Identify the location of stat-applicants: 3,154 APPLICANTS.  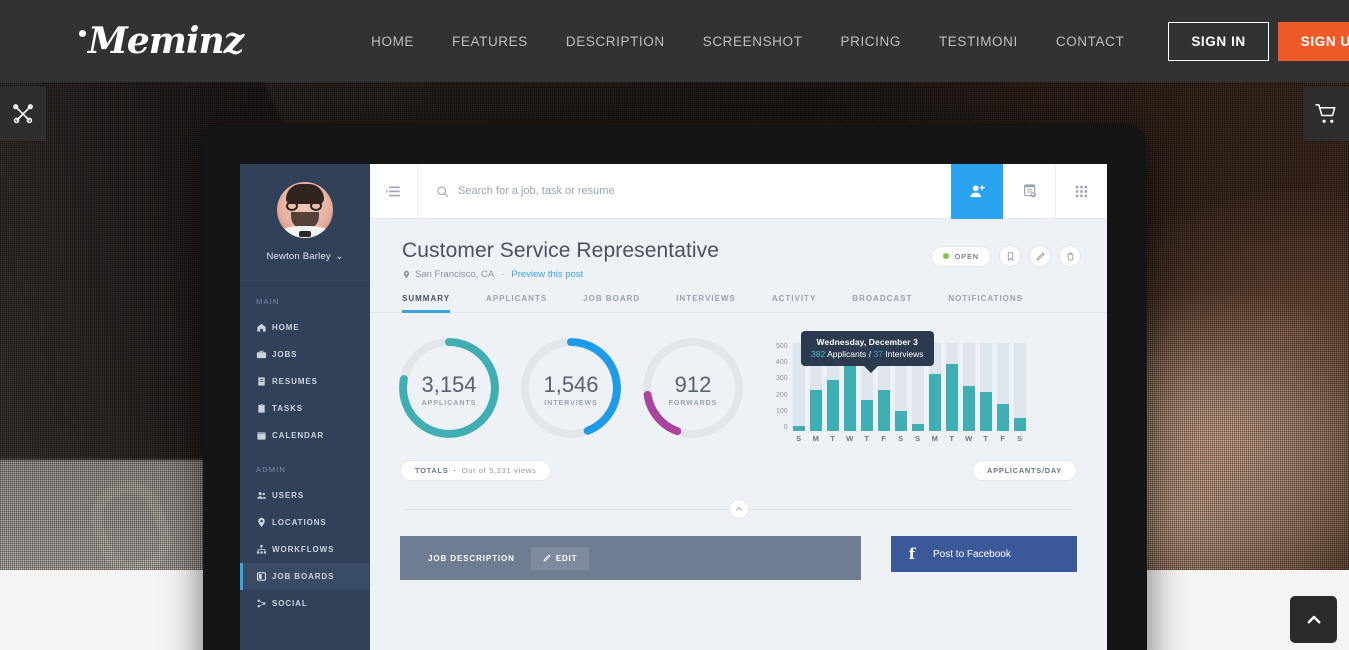
(449, 390).